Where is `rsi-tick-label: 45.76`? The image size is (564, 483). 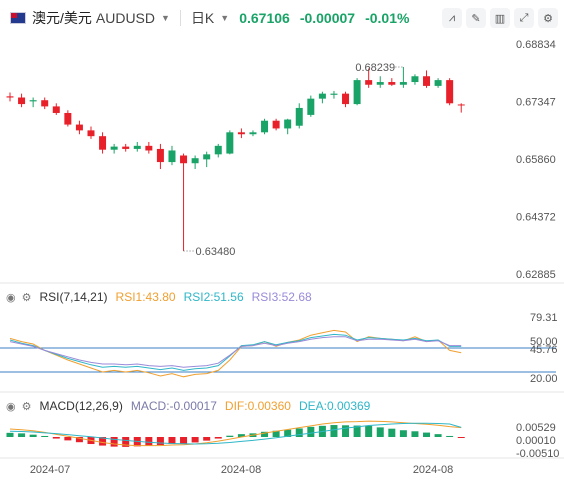
rsi-tick-label: 45.76 is located at coordinates (544, 350).